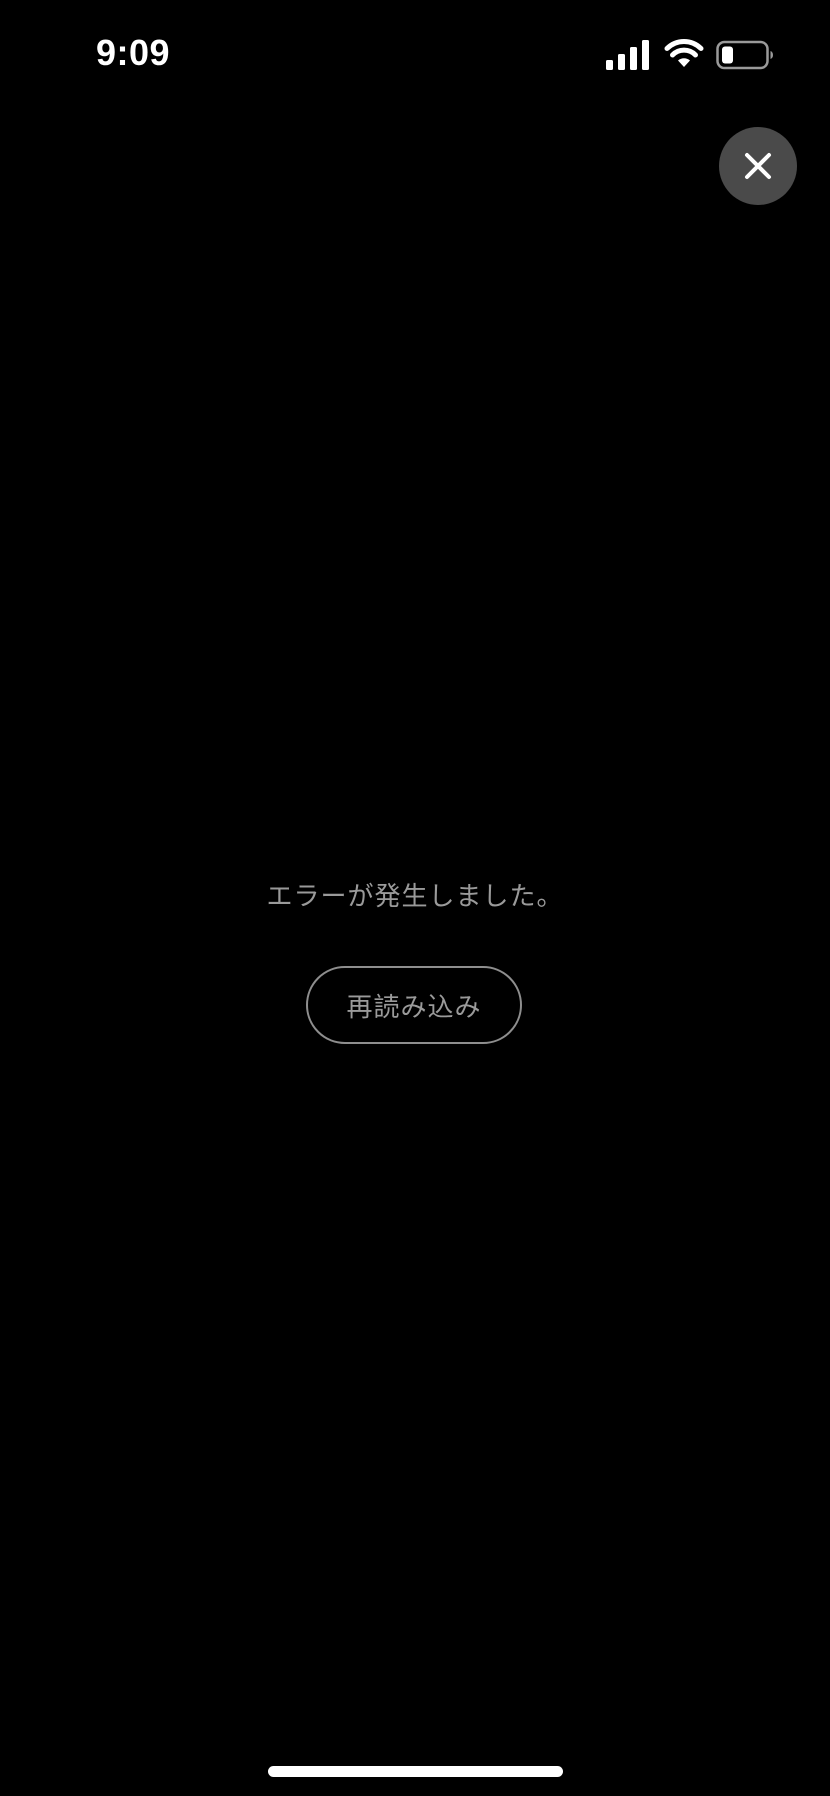  What do you see at coordinates (744, 55) in the screenshot?
I see `battery-icon` at bounding box center [744, 55].